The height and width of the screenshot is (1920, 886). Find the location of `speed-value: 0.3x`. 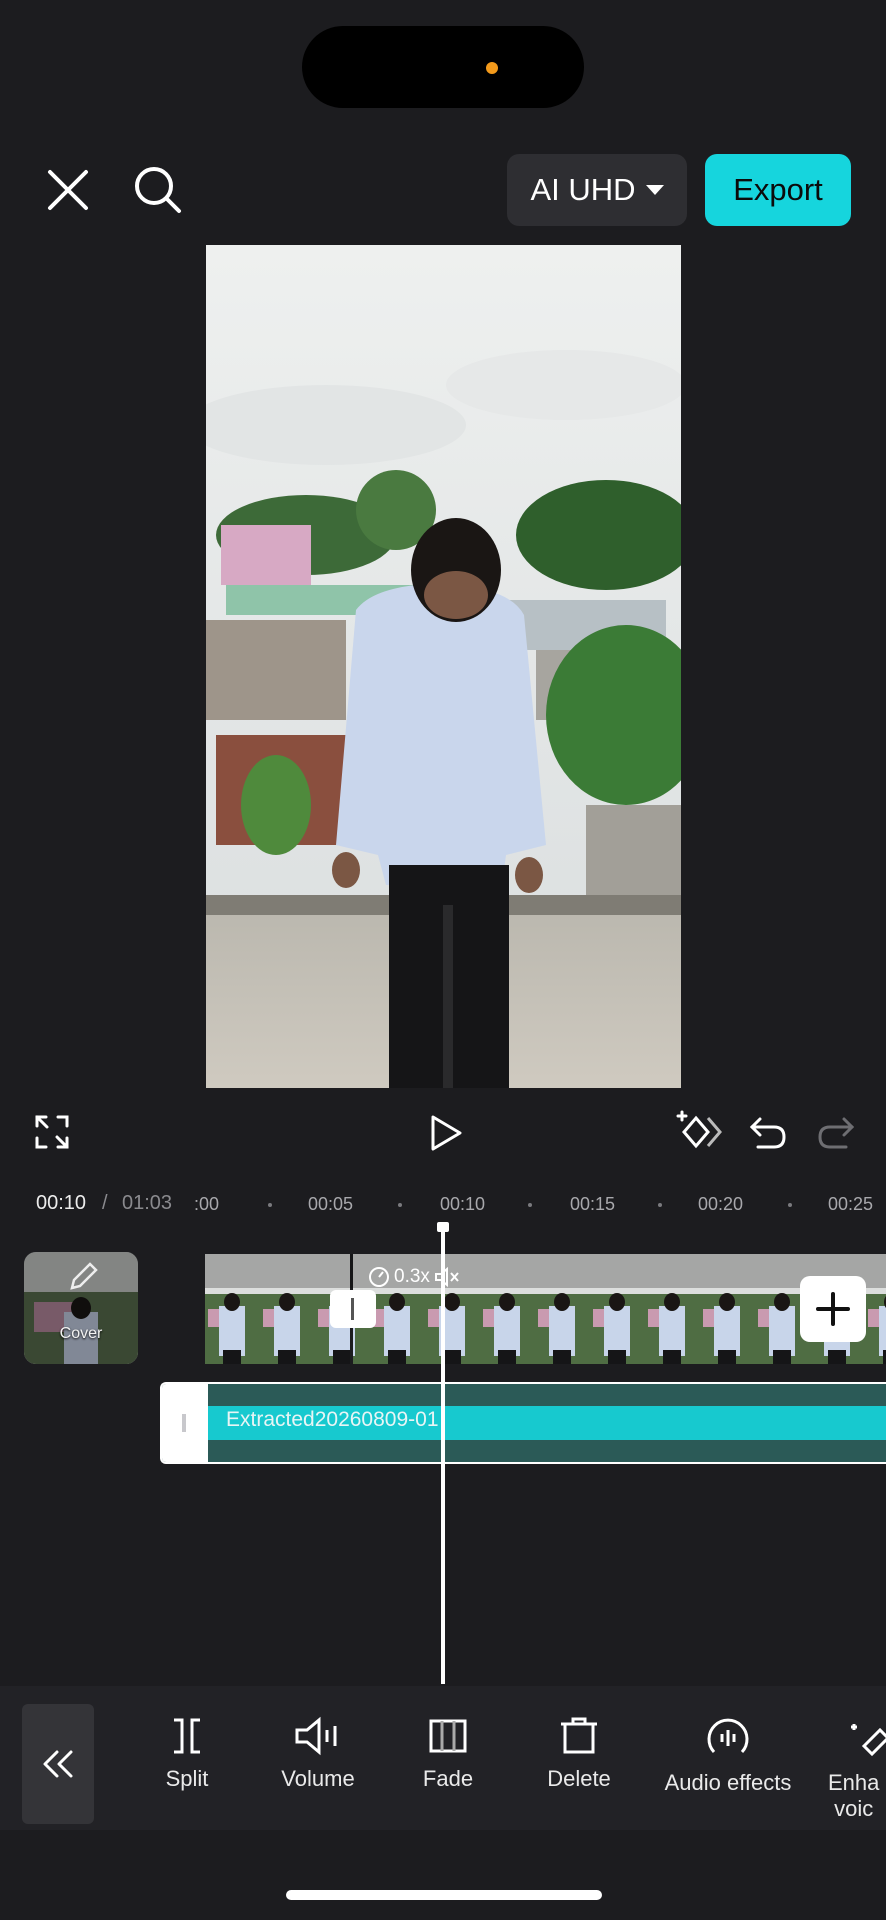

speed-value: 0.3x is located at coordinates (412, 1276).